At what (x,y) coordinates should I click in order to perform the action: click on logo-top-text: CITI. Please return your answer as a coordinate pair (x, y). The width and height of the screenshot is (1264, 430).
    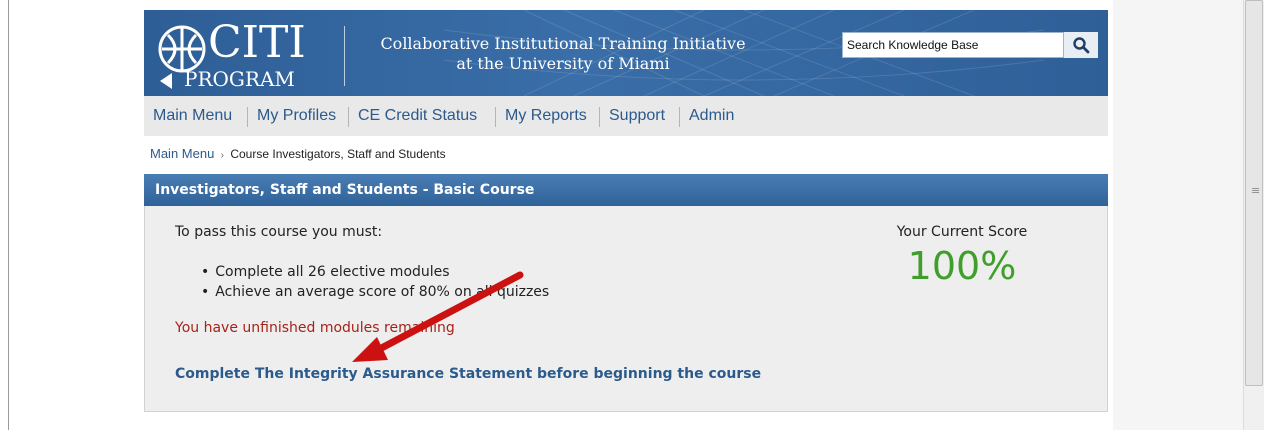
    Looking at the image, I should click on (257, 42).